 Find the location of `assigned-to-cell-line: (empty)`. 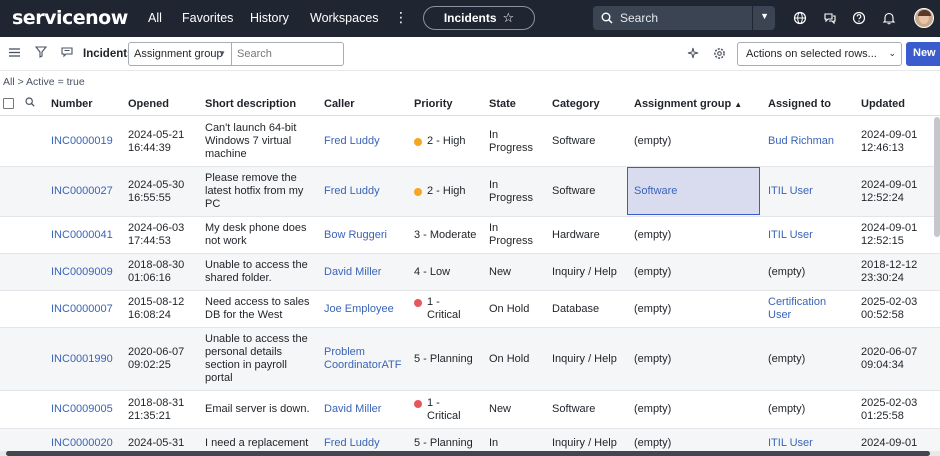

assigned-to-cell-line: (empty) is located at coordinates (787, 358).